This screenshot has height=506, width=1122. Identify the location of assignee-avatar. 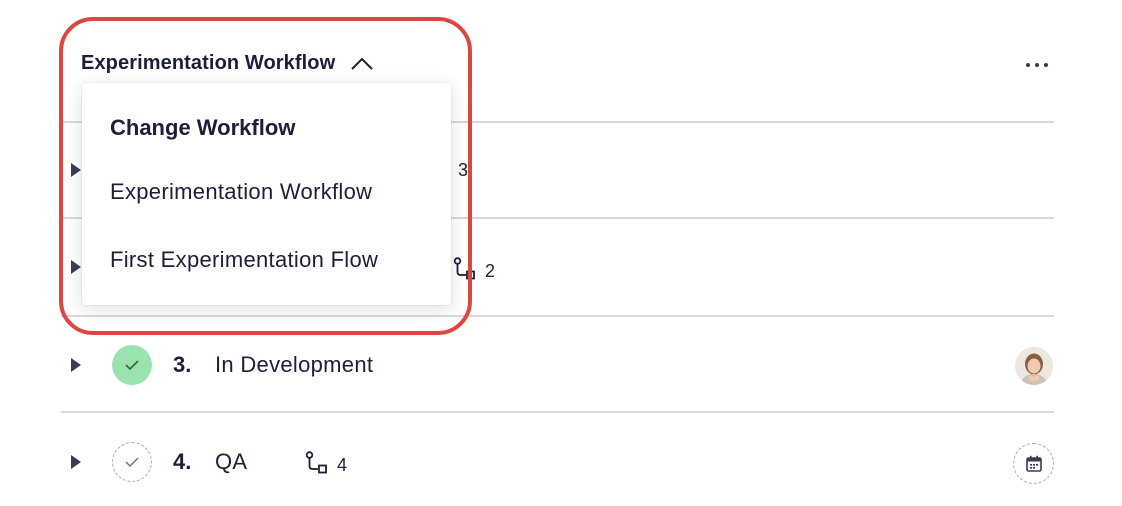
(1034, 366).